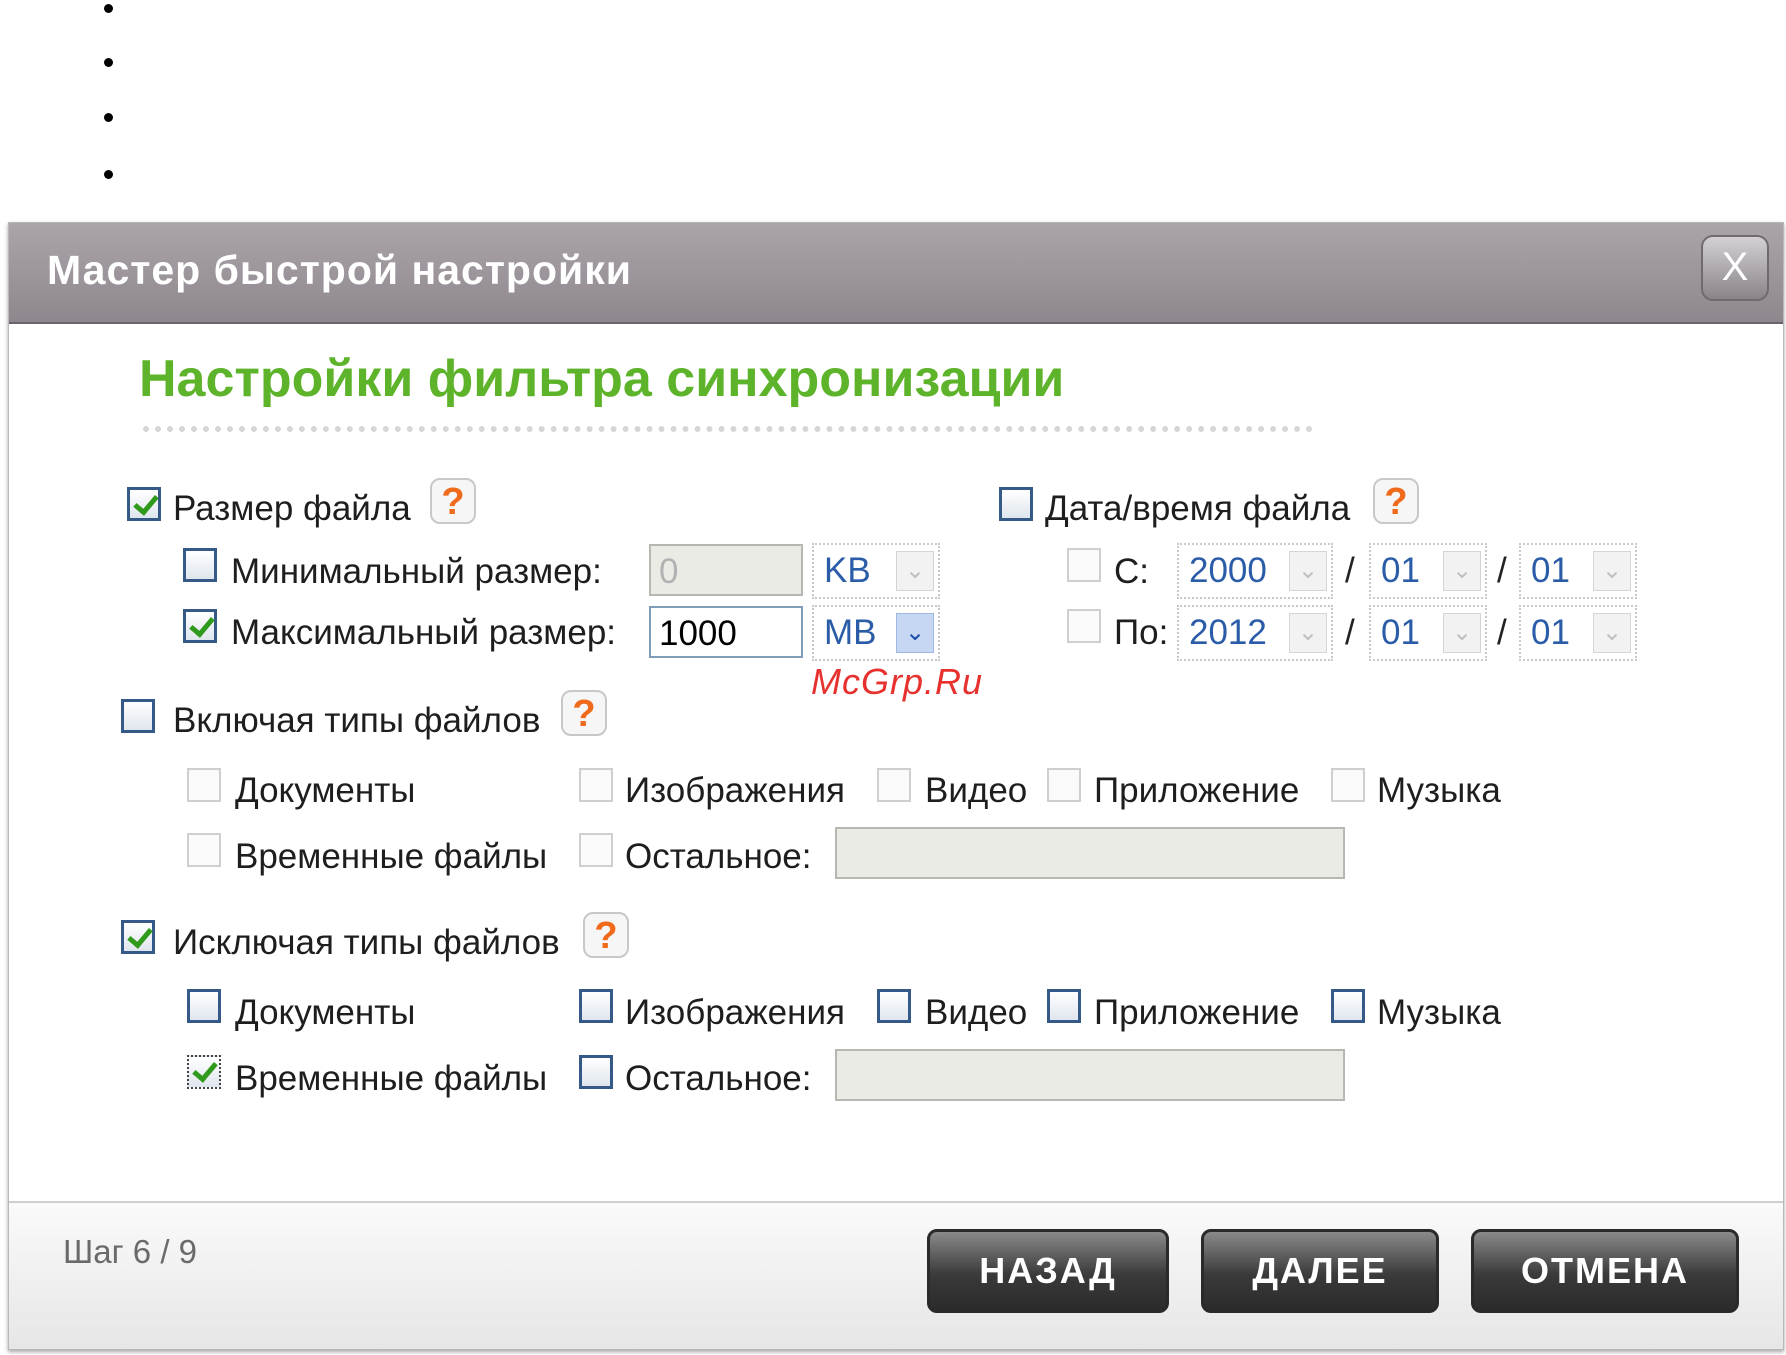 The image size is (1786, 1355). I want to click on file-size-label: Размер файла, so click(292, 508).